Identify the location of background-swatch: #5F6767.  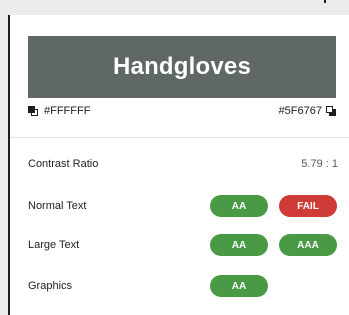
(307, 111).